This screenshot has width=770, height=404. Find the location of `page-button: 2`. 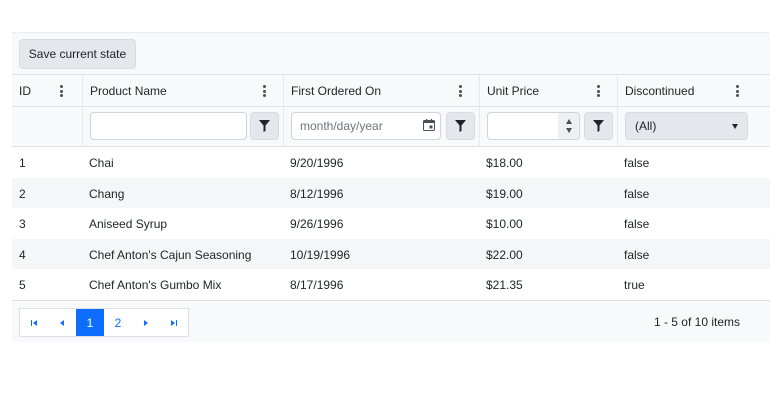

page-button: 2 is located at coordinates (118, 322).